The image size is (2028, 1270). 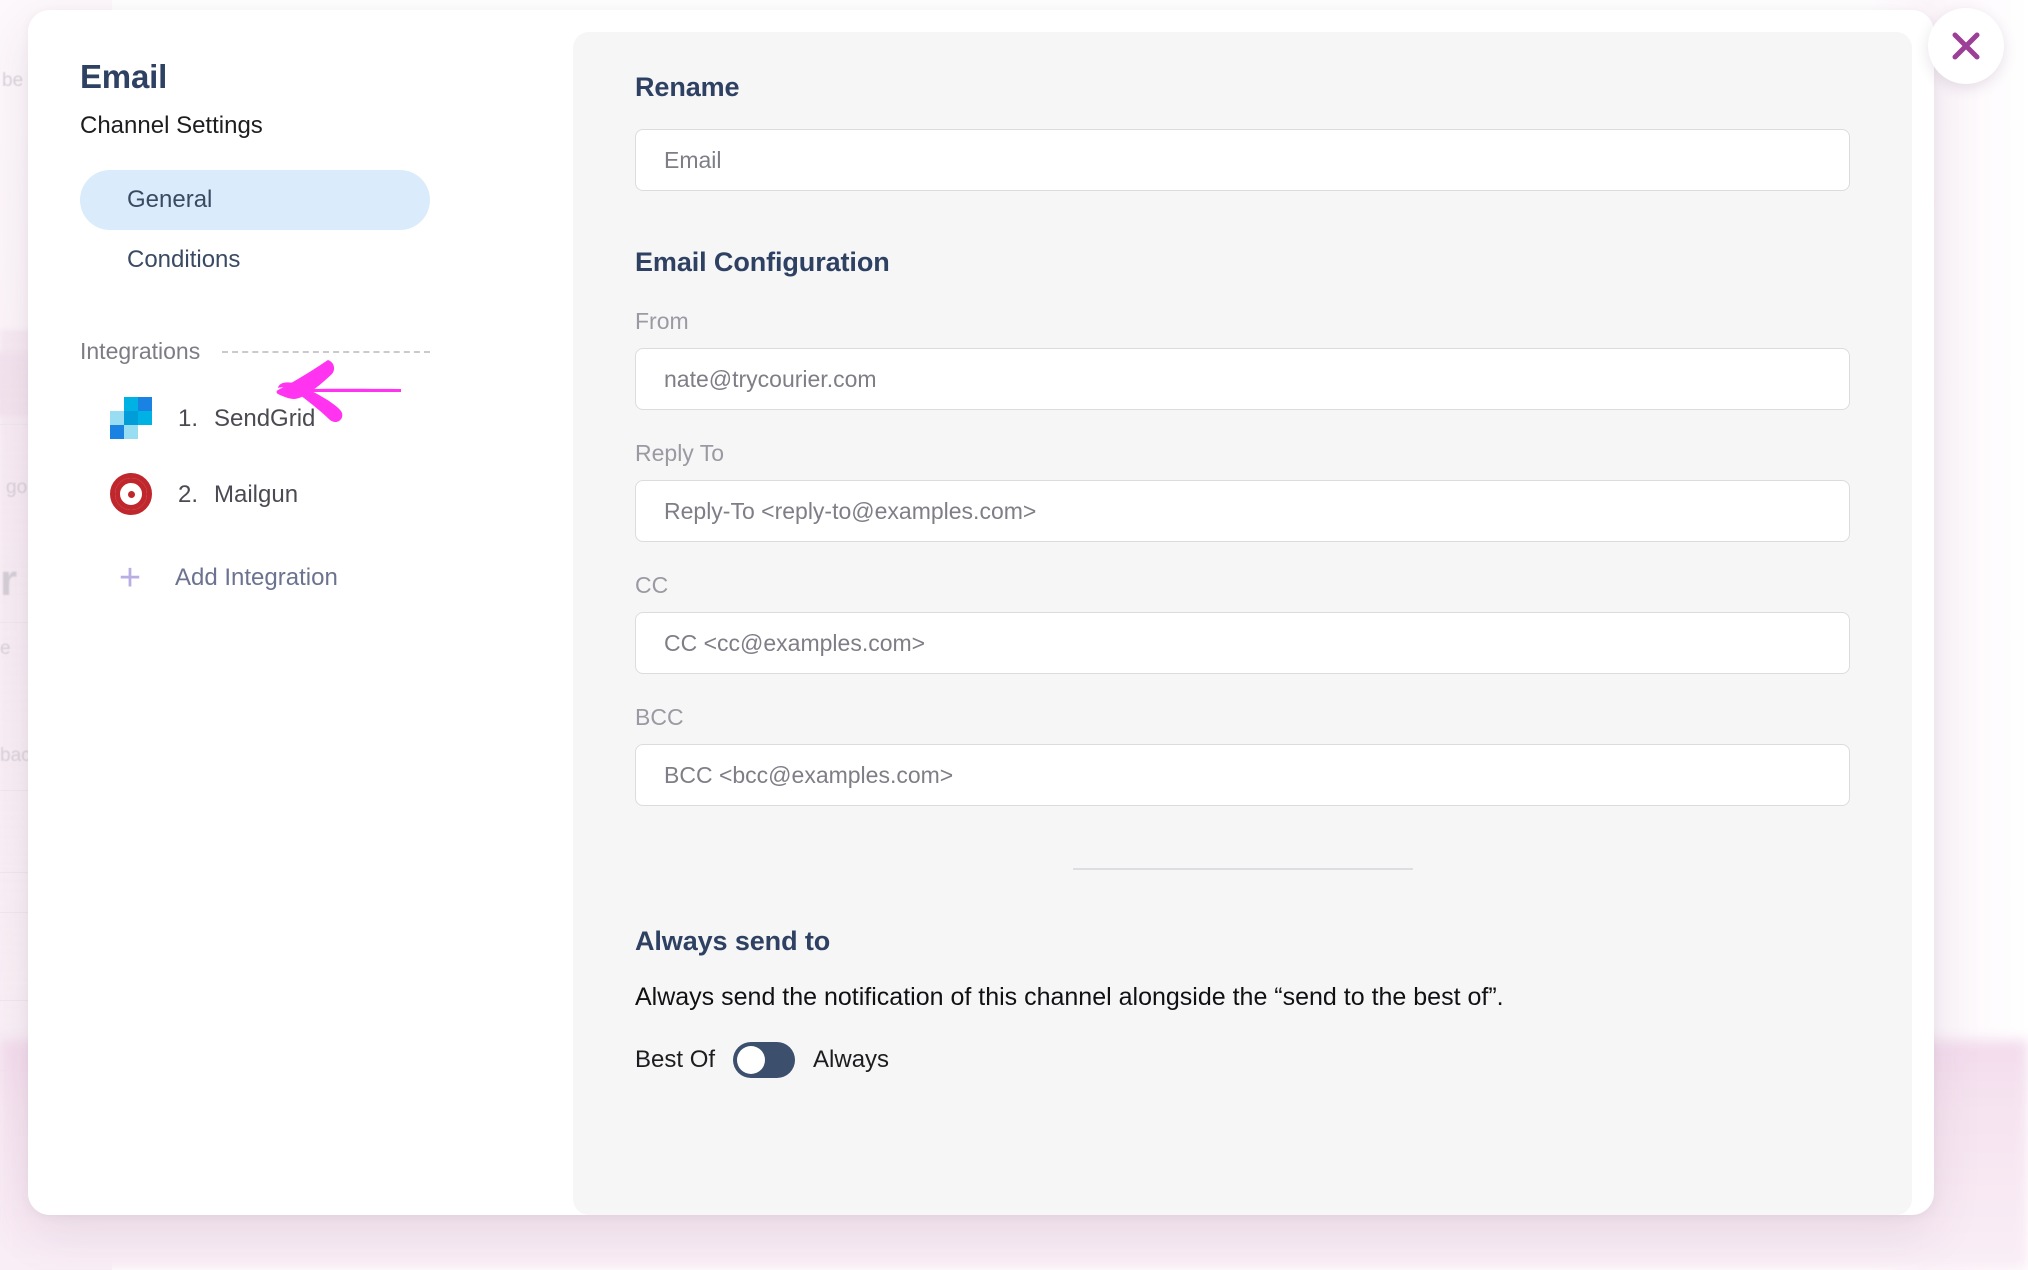 I want to click on rename-heading: Rename, so click(x=687, y=87).